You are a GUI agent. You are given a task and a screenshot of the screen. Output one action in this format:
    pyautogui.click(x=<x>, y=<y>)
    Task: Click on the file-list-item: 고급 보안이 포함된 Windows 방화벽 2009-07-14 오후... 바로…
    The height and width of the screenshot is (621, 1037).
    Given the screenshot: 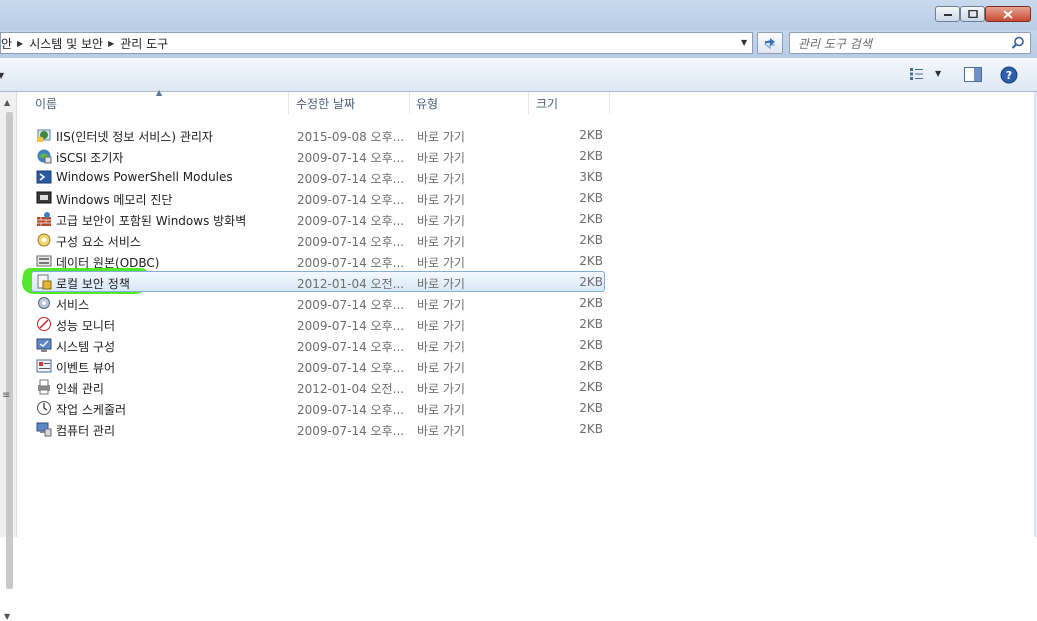 What is the action you would take?
    pyautogui.click(x=318, y=218)
    